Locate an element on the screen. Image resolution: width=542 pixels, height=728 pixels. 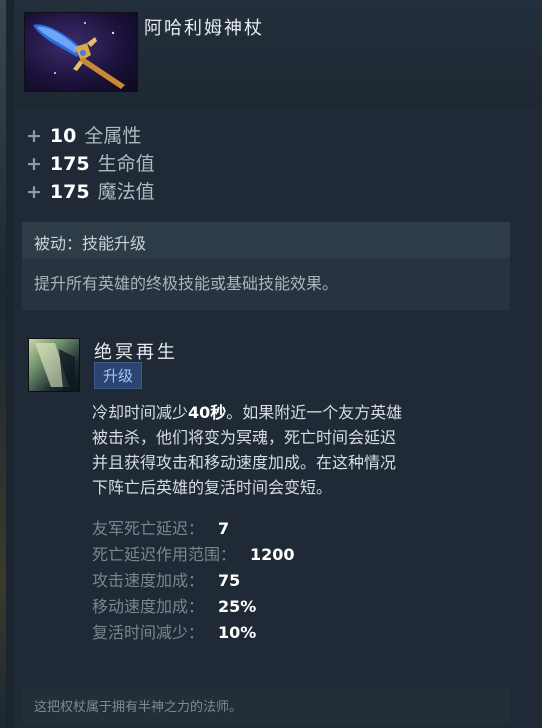
stats-list: +10 全属性 +175 生命值 +175 魔法值 is located at coordinates (90, 164).